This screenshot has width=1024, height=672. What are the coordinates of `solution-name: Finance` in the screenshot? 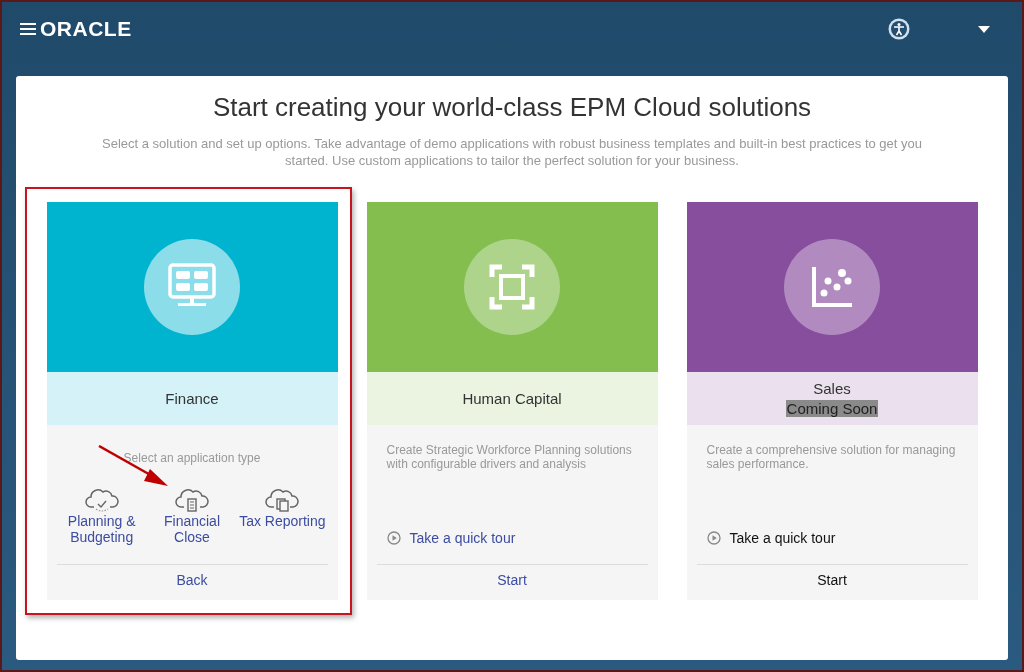 It's located at (192, 398).